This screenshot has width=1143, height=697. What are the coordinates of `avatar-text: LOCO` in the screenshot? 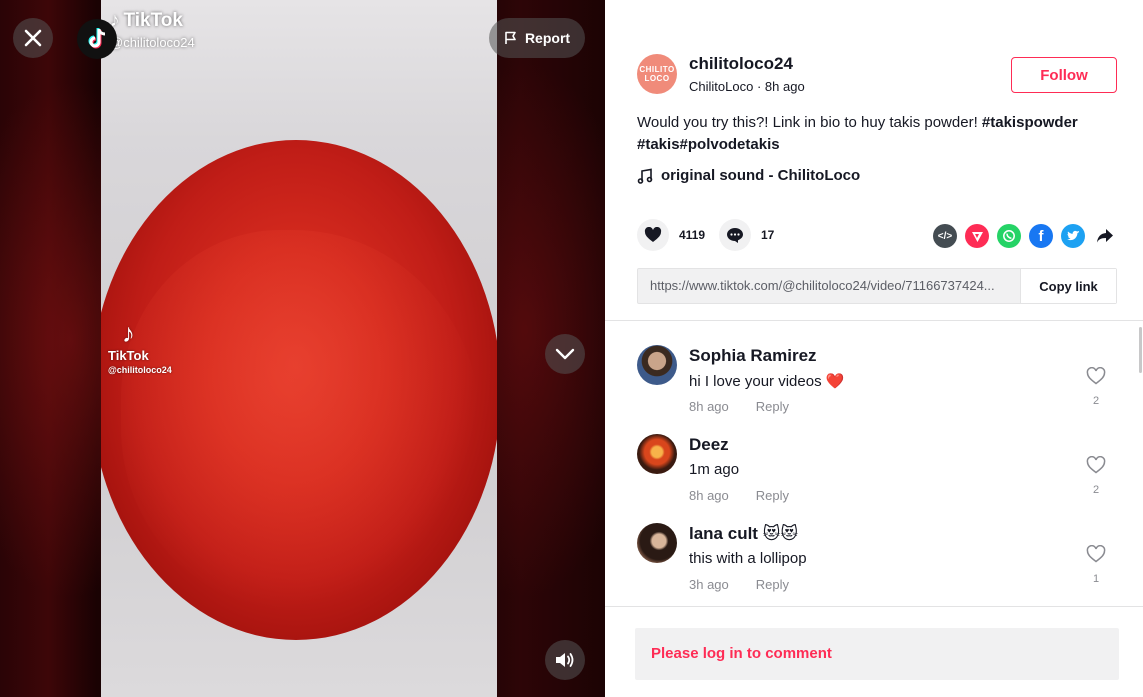 It's located at (657, 78).